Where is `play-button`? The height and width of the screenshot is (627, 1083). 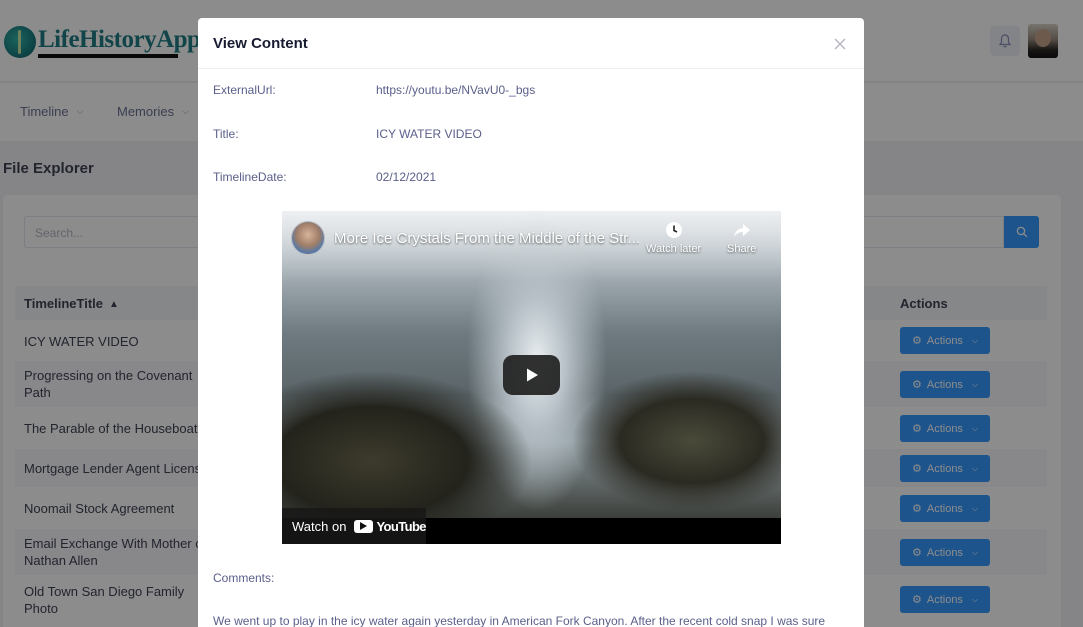
play-button is located at coordinates (531, 375).